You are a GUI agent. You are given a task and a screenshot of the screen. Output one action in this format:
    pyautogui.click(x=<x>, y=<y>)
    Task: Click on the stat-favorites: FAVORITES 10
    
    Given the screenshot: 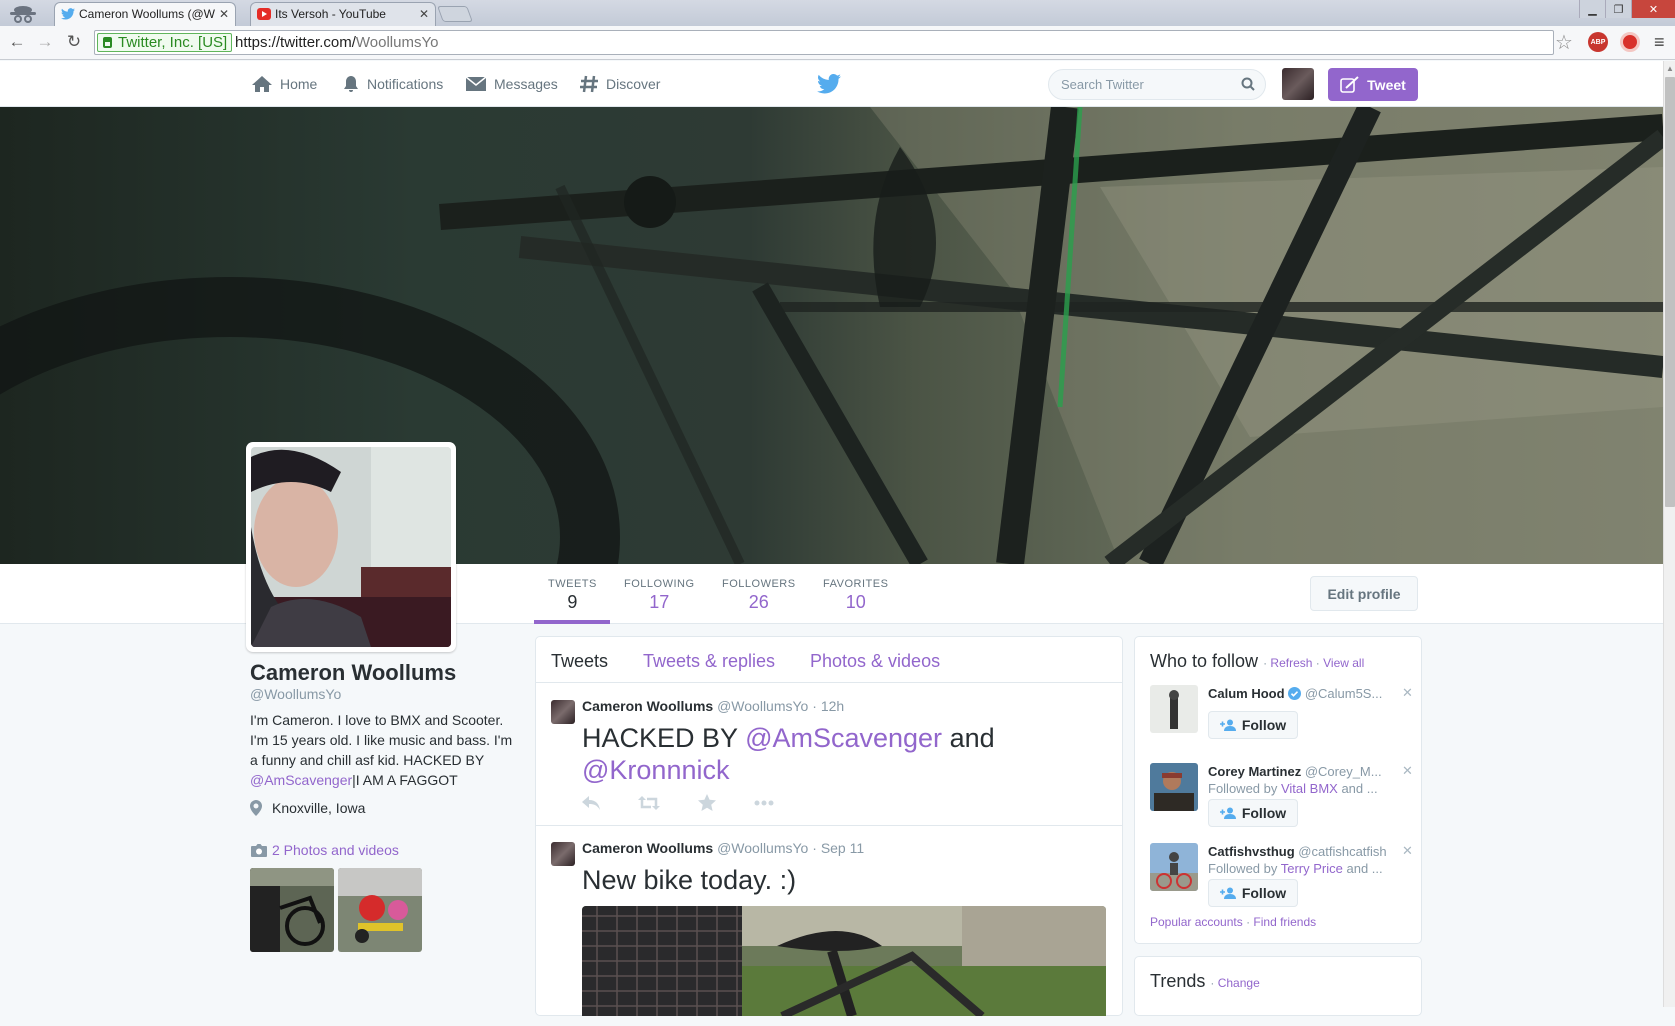 What is the action you would take?
    pyautogui.click(x=855, y=595)
    